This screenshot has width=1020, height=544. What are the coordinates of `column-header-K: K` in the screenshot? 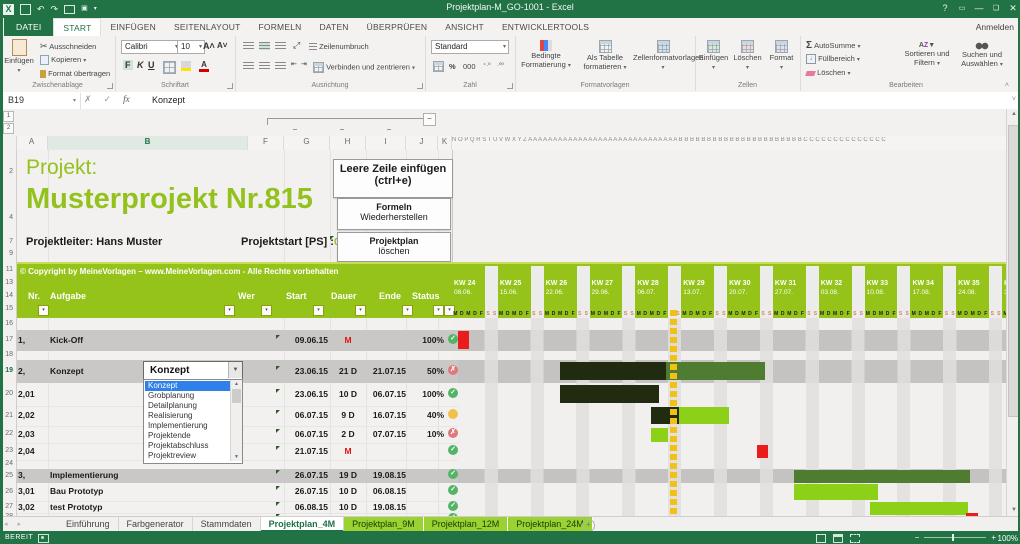 It's located at (445, 143).